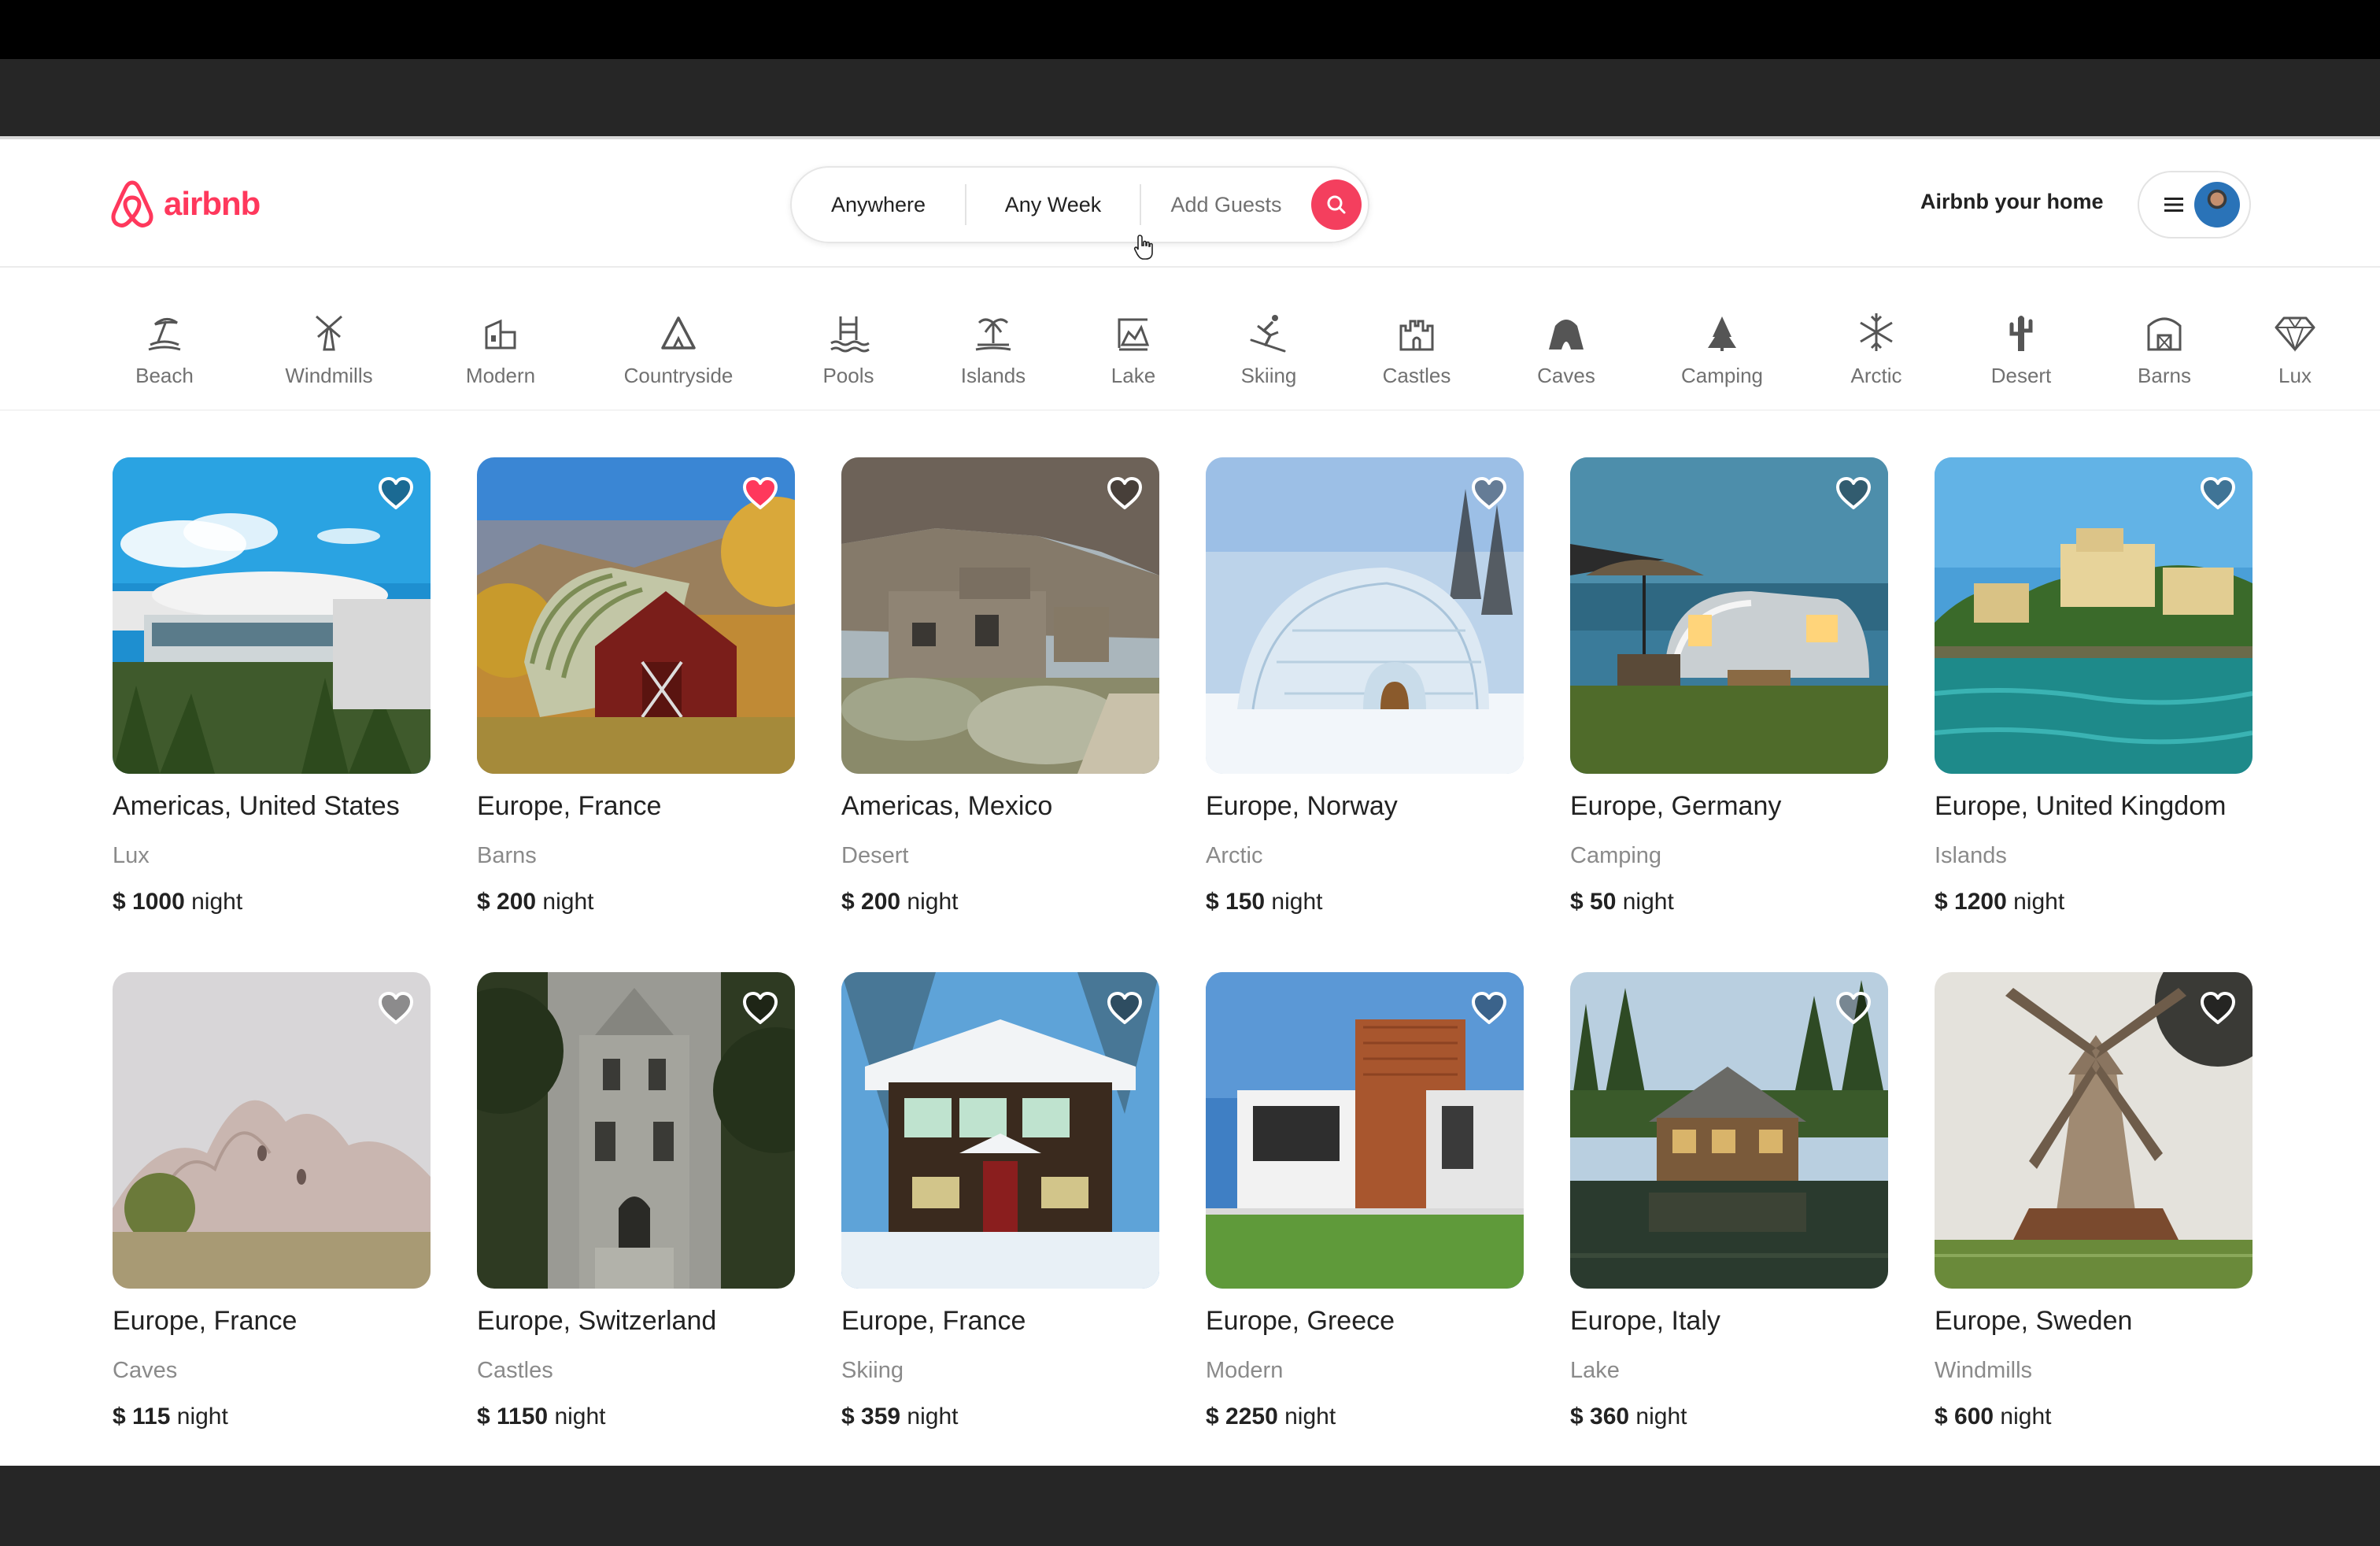  I want to click on category-camping: Camping, so click(1722, 349).